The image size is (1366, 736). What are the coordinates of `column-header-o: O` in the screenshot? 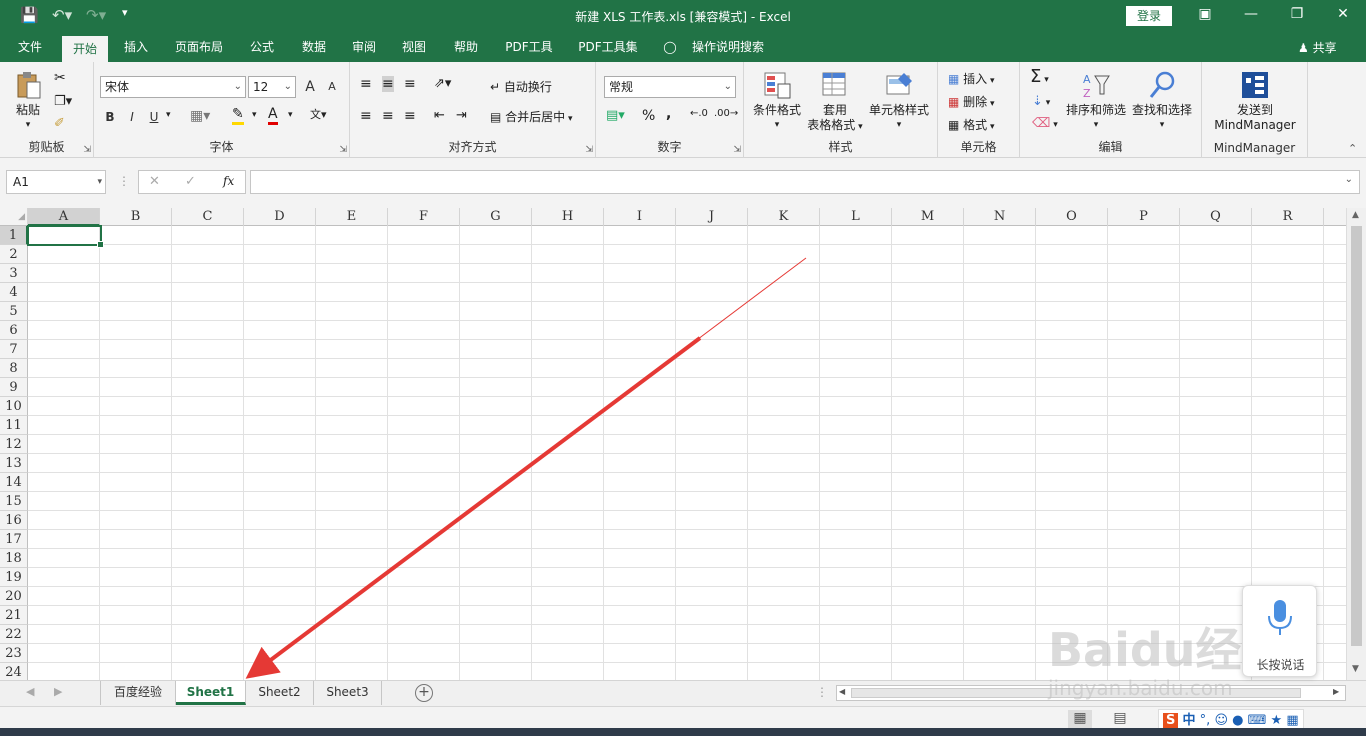 It's located at (1072, 217).